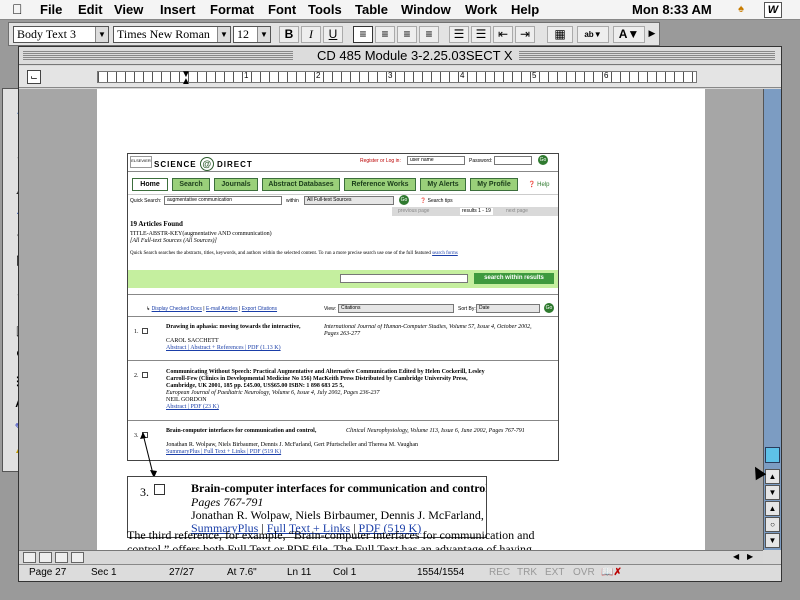 This screenshot has height=600, width=800. I want to click on zoom-result-checkbox, so click(159, 489).